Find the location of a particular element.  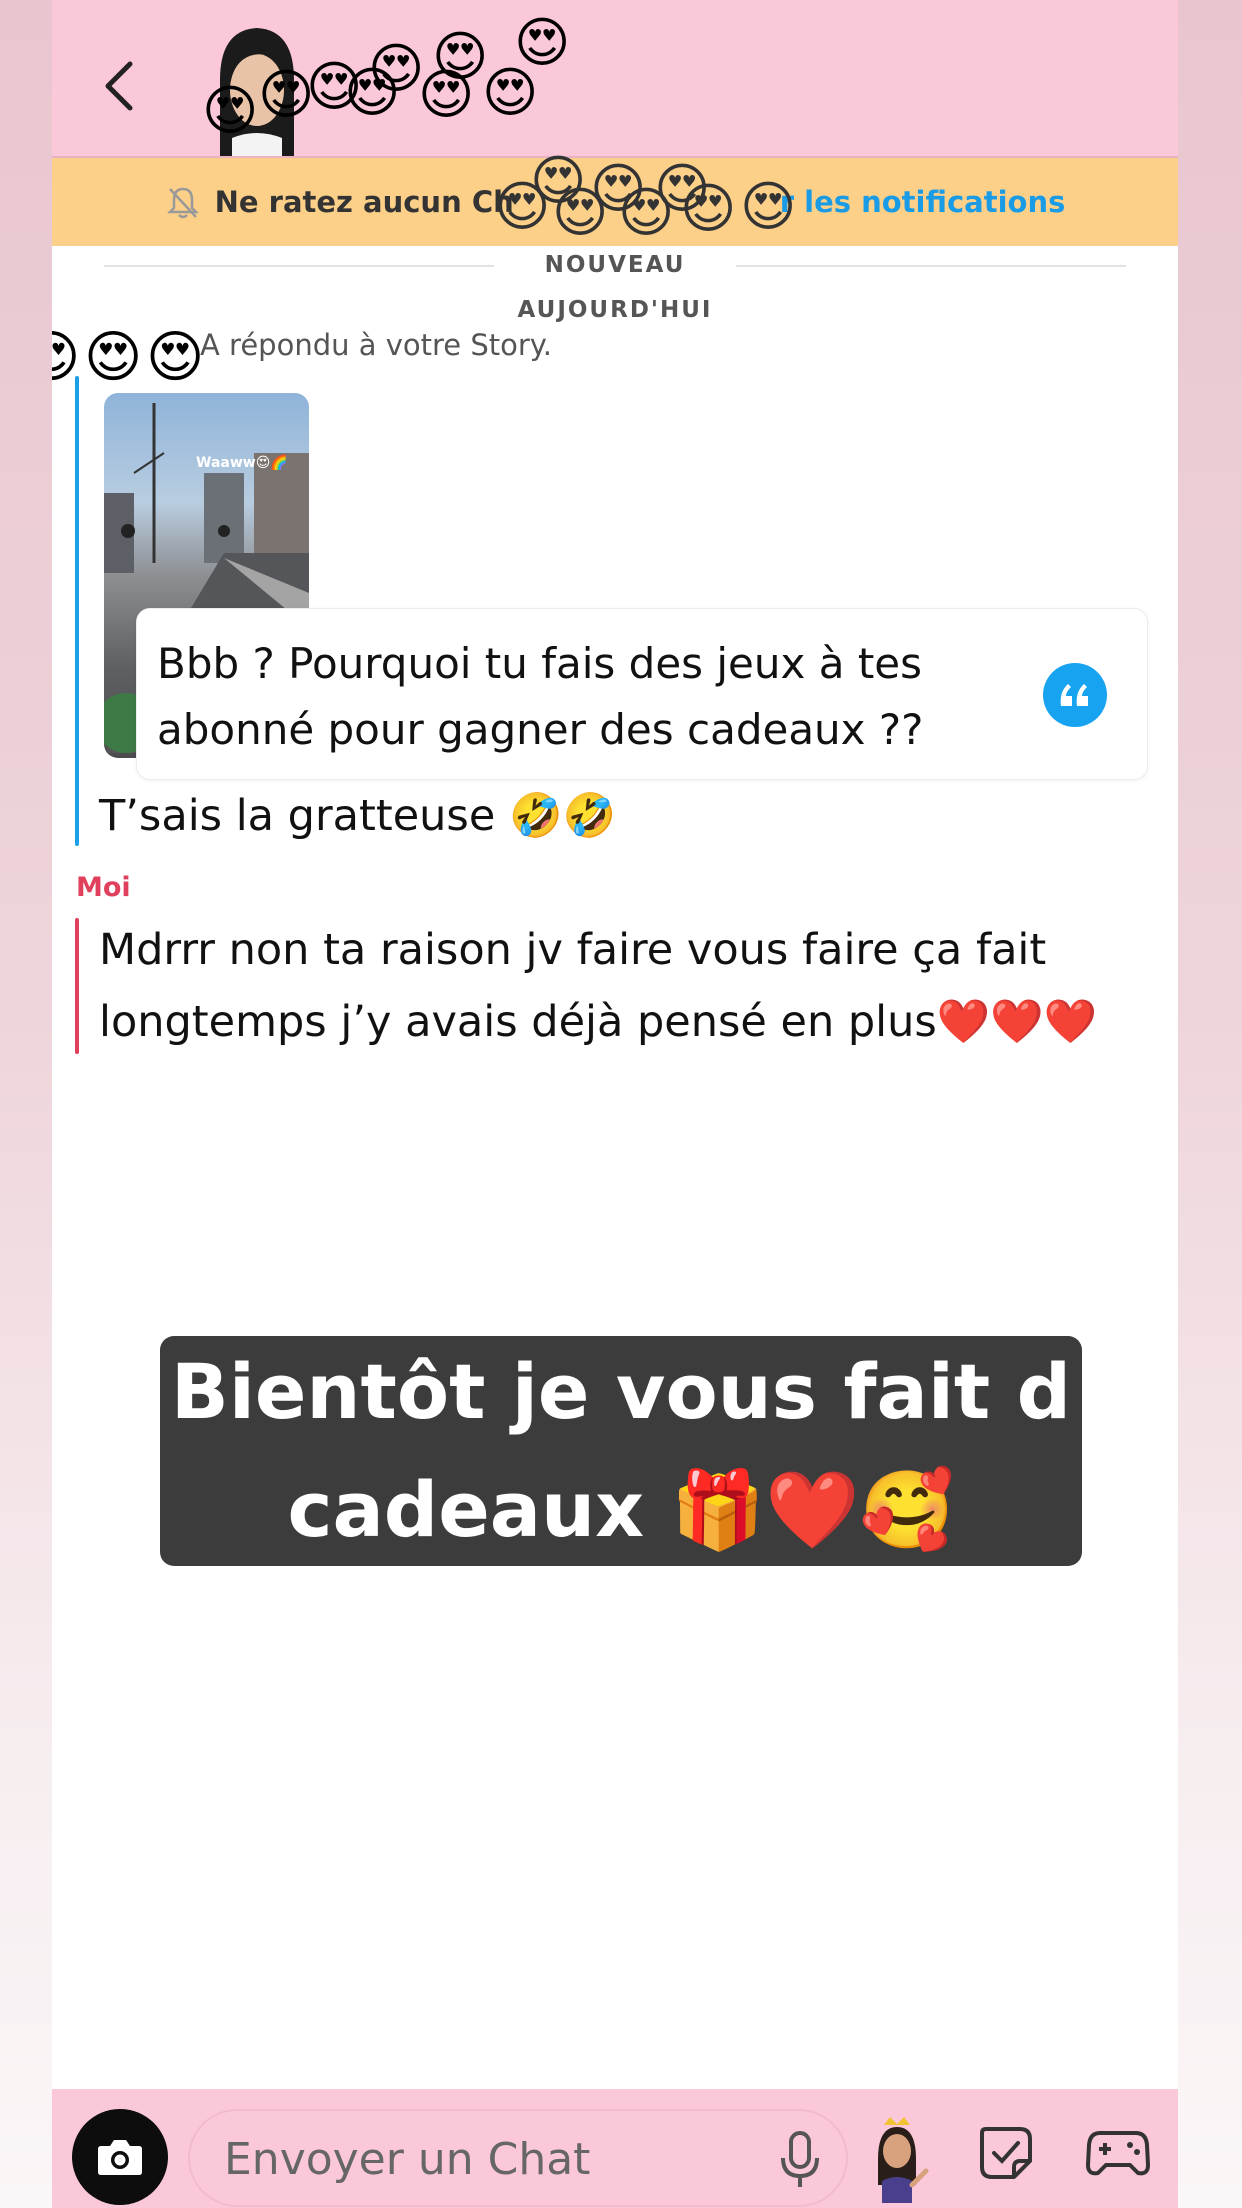

microphone-button is located at coordinates (800, 2160).